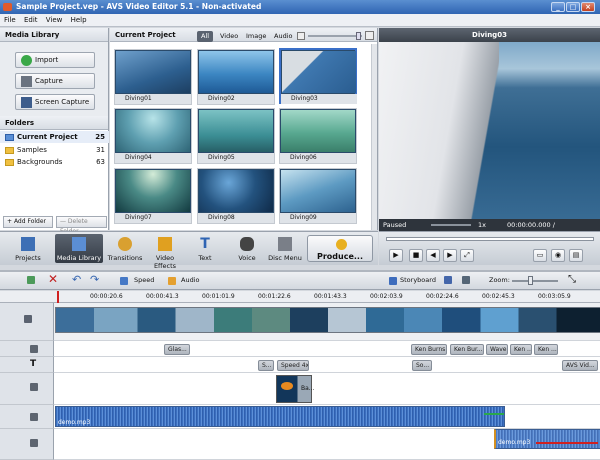 The width and height of the screenshot is (600, 460). Describe the element at coordinates (327, 320) in the screenshot. I see `video-clips-strip` at that location.